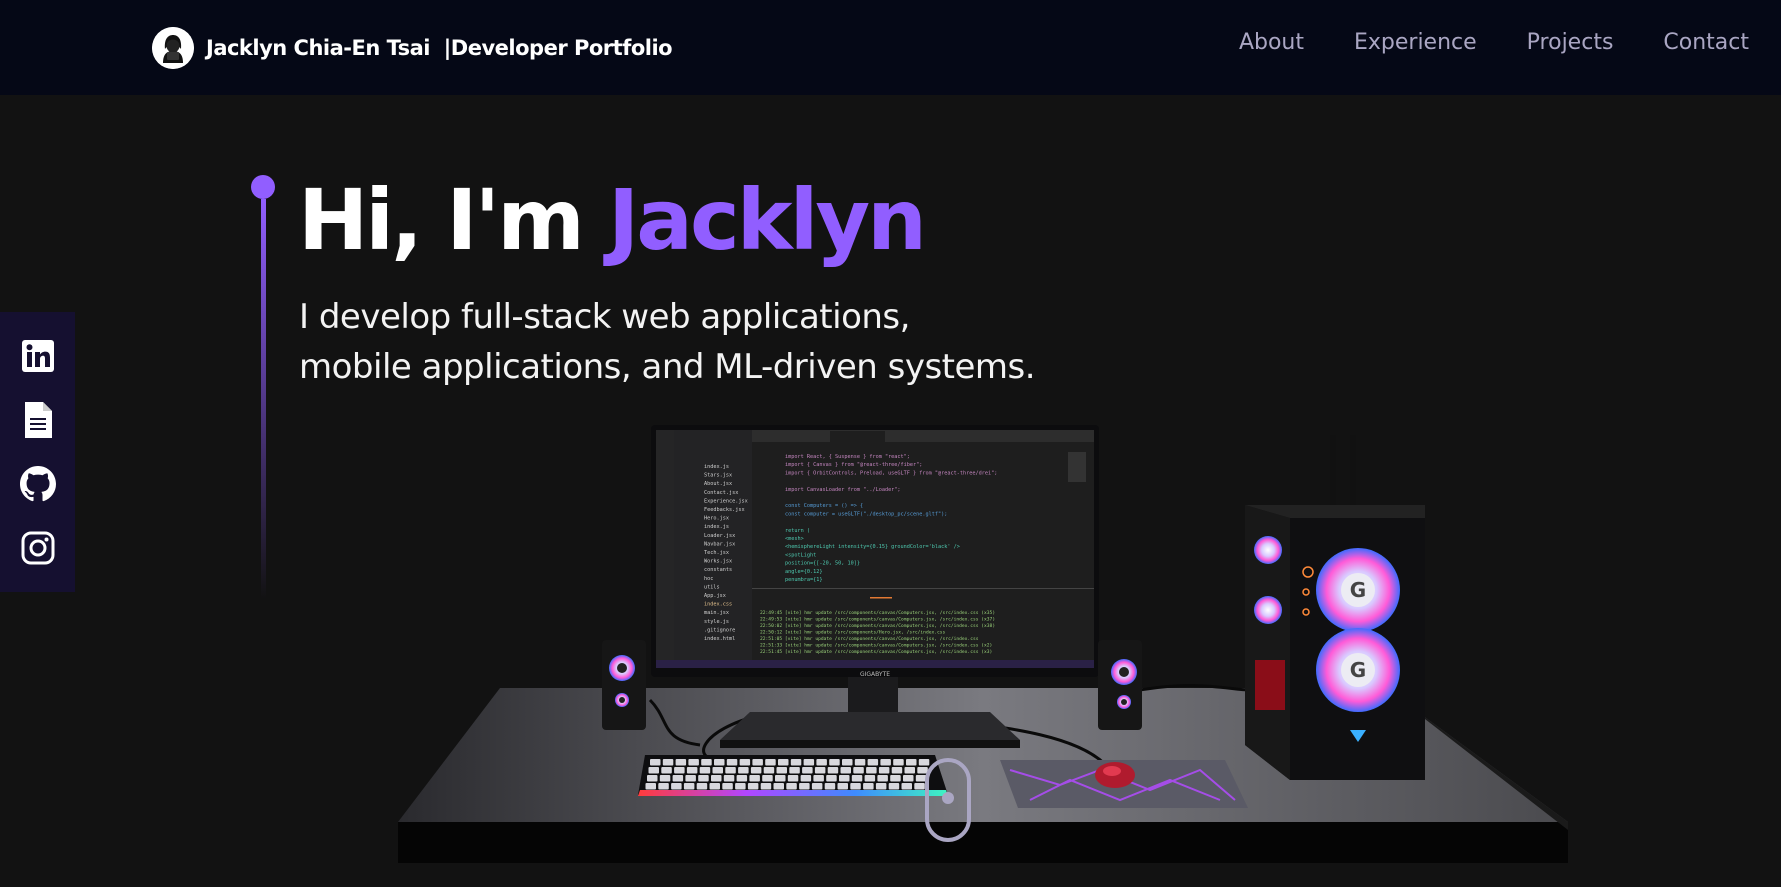  What do you see at coordinates (719, 630) in the screenshot?
I see `explorer-file: .gitignore` at bounding box center [719, 630].